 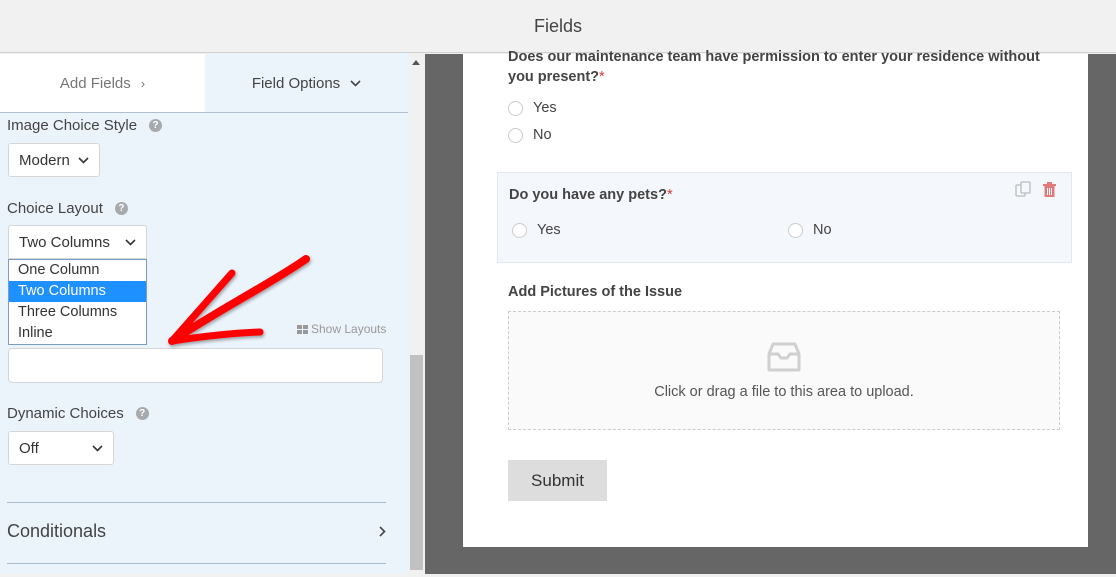 What do you see at coordinates (29, 448) in the screenshot?
I see `dynamic-choices-value: Off` at bounding box center [29, 448].